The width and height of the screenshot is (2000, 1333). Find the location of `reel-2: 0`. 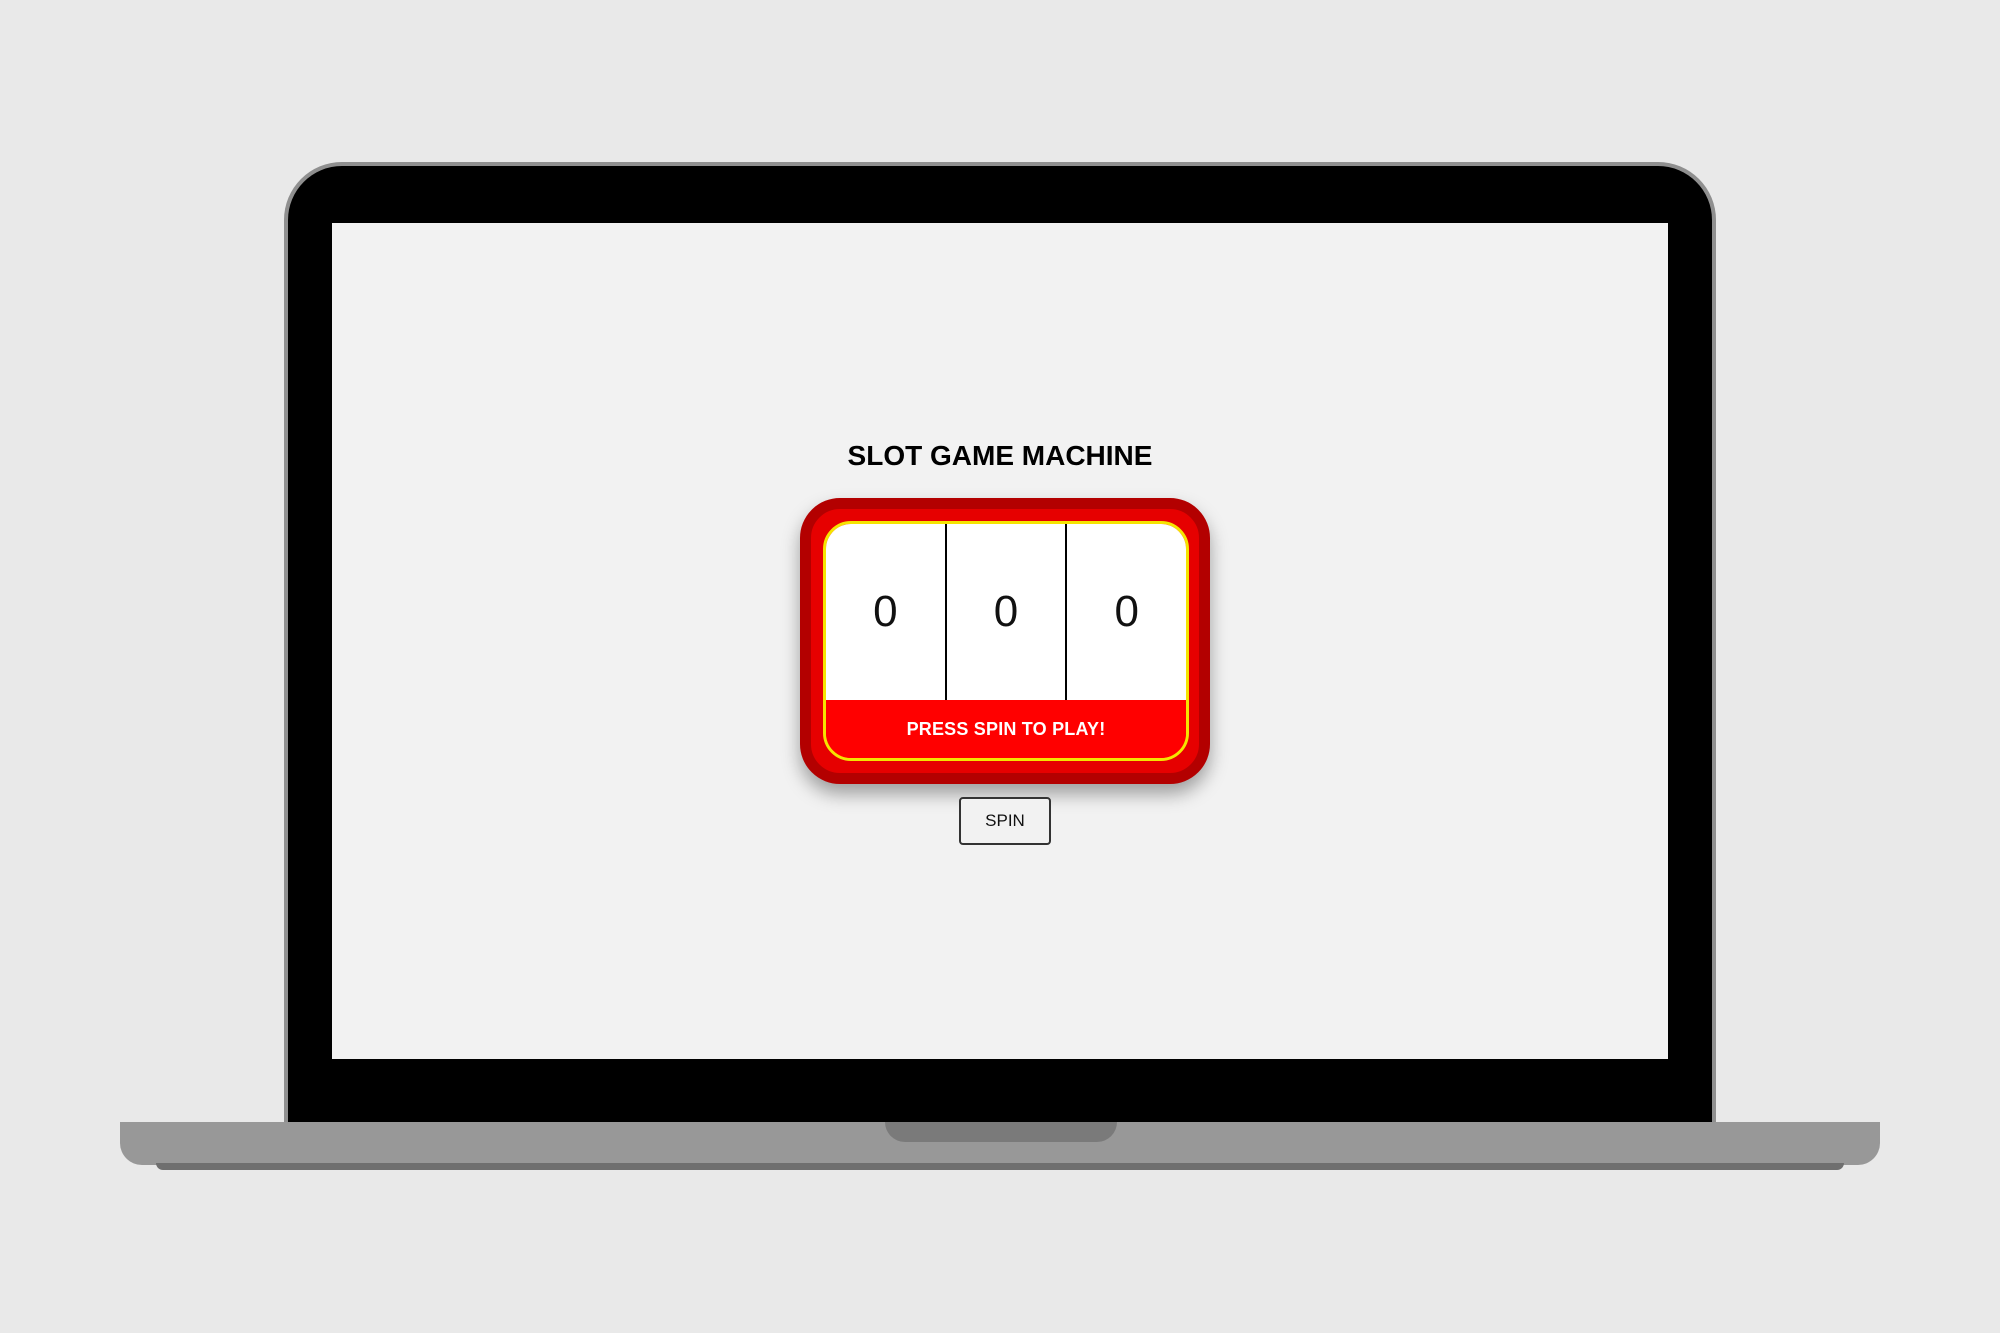

reel-2: 0 is located at coordinates (1007, 612).